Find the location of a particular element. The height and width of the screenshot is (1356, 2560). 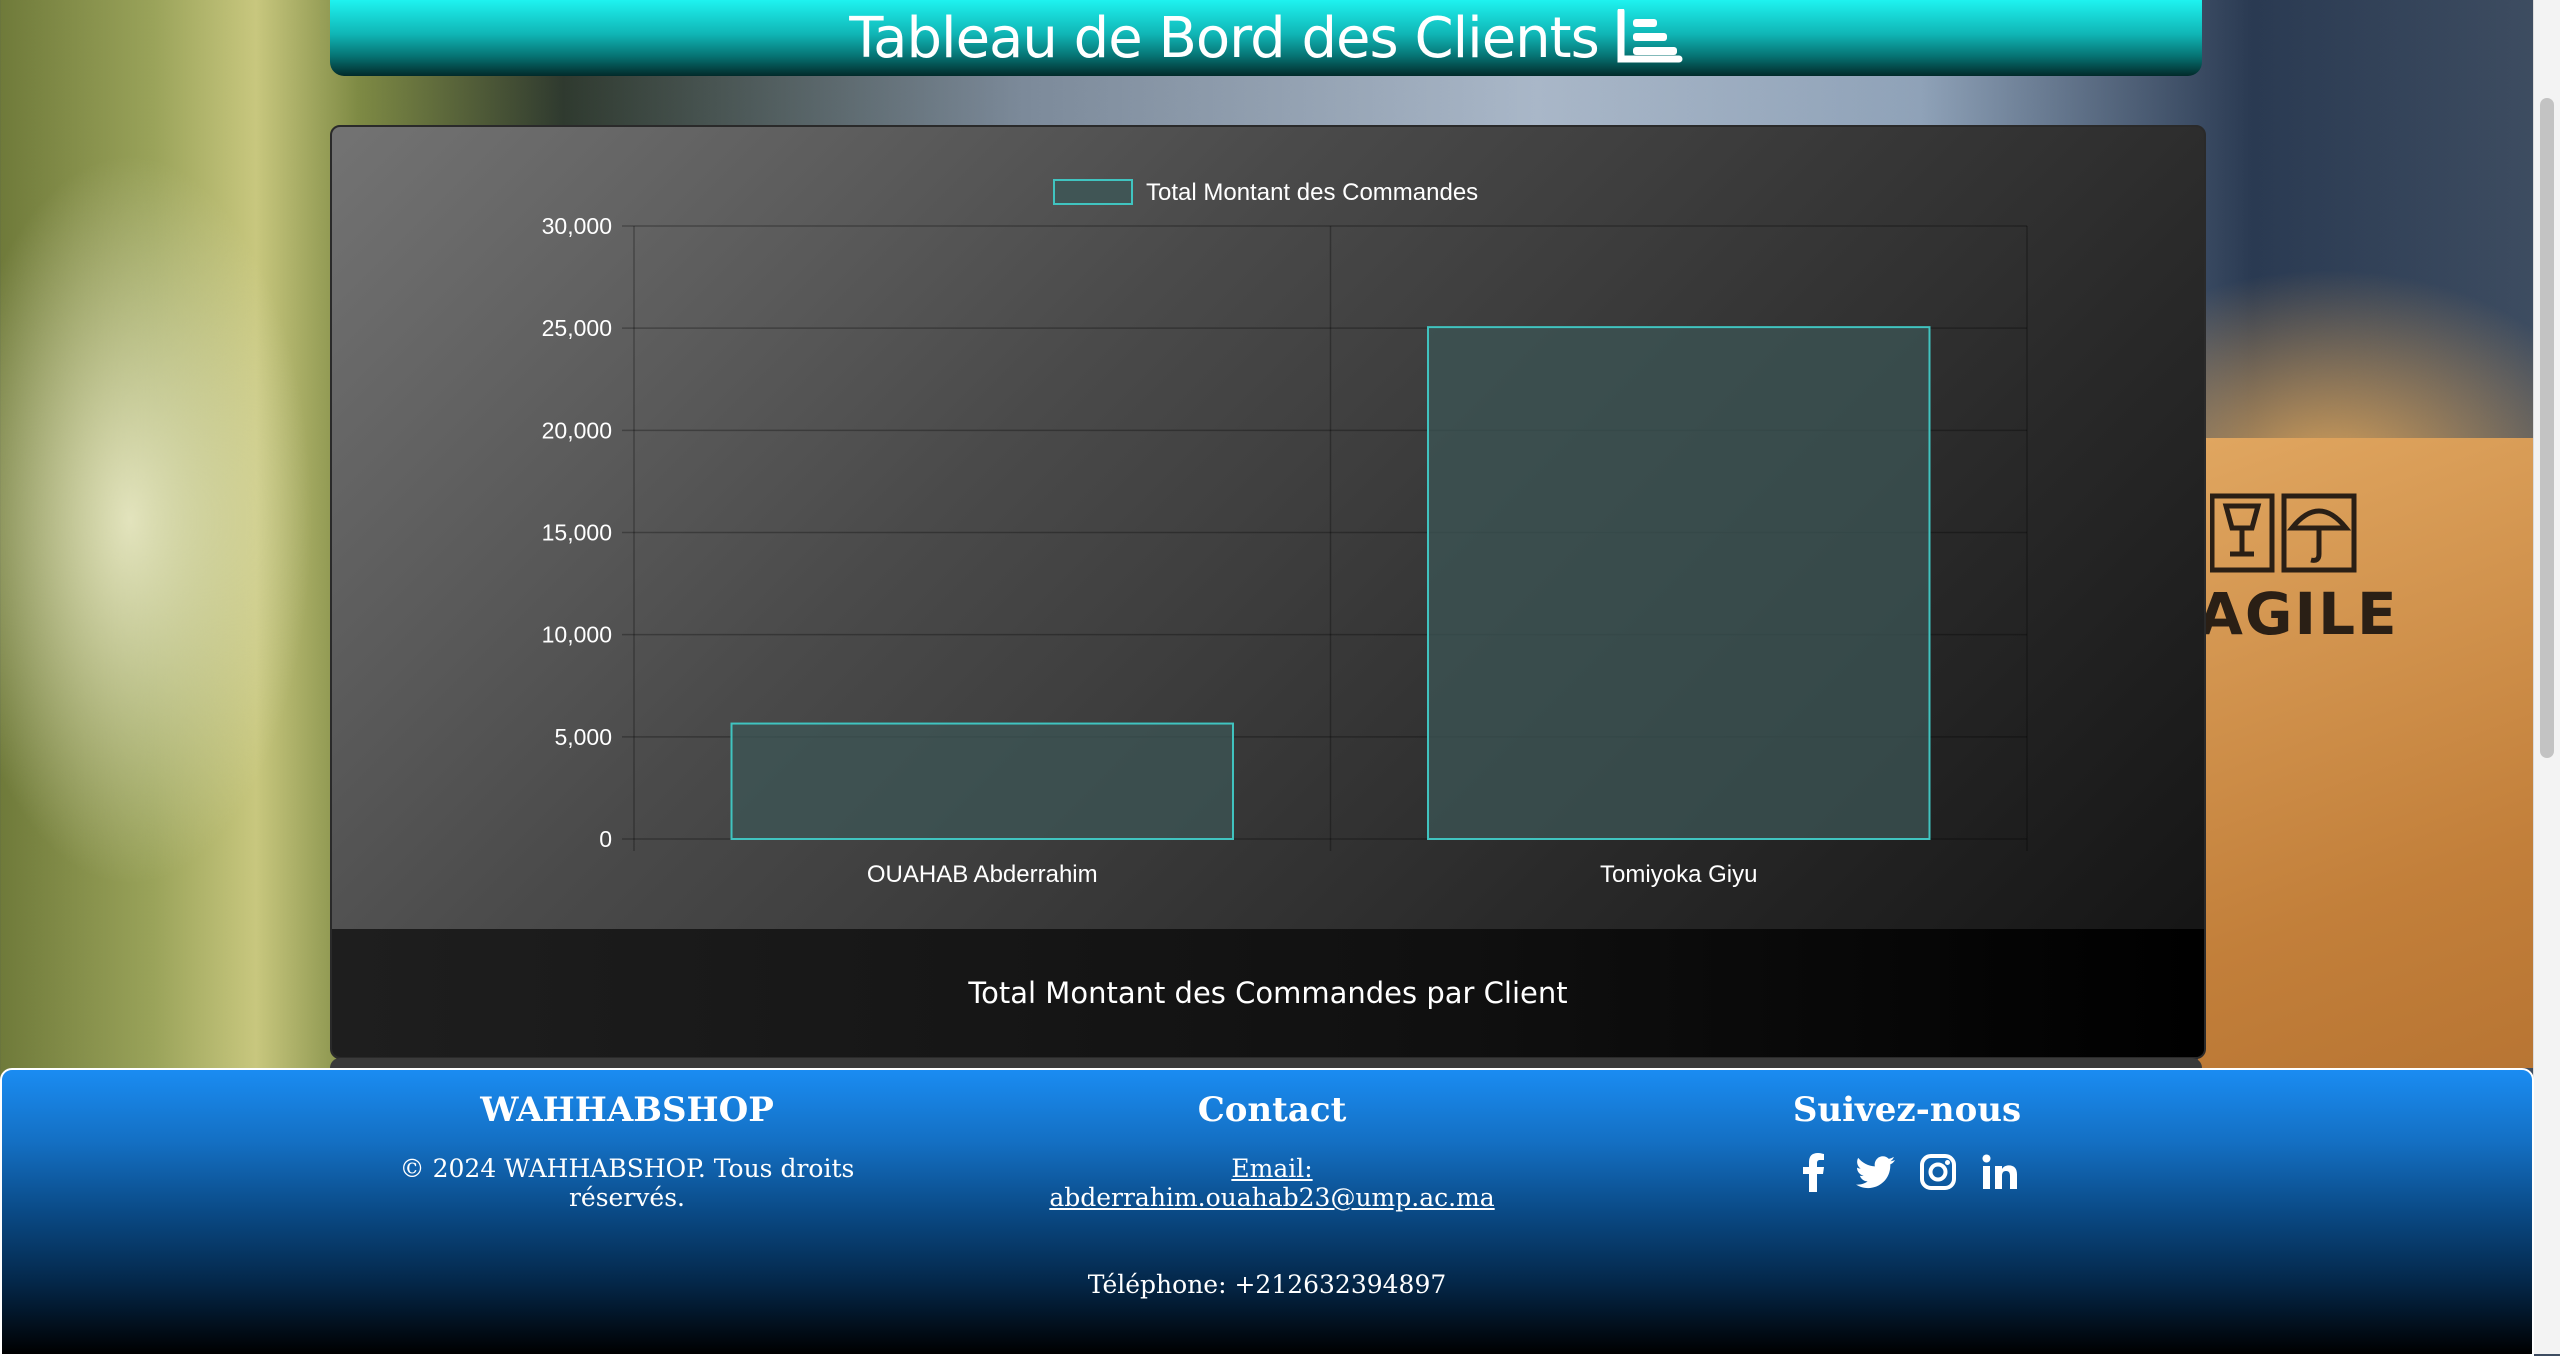

footer-email-link: Email: abderrahim.ouahab23@ump.ac.ma is located at coordinates (1272, 1183).